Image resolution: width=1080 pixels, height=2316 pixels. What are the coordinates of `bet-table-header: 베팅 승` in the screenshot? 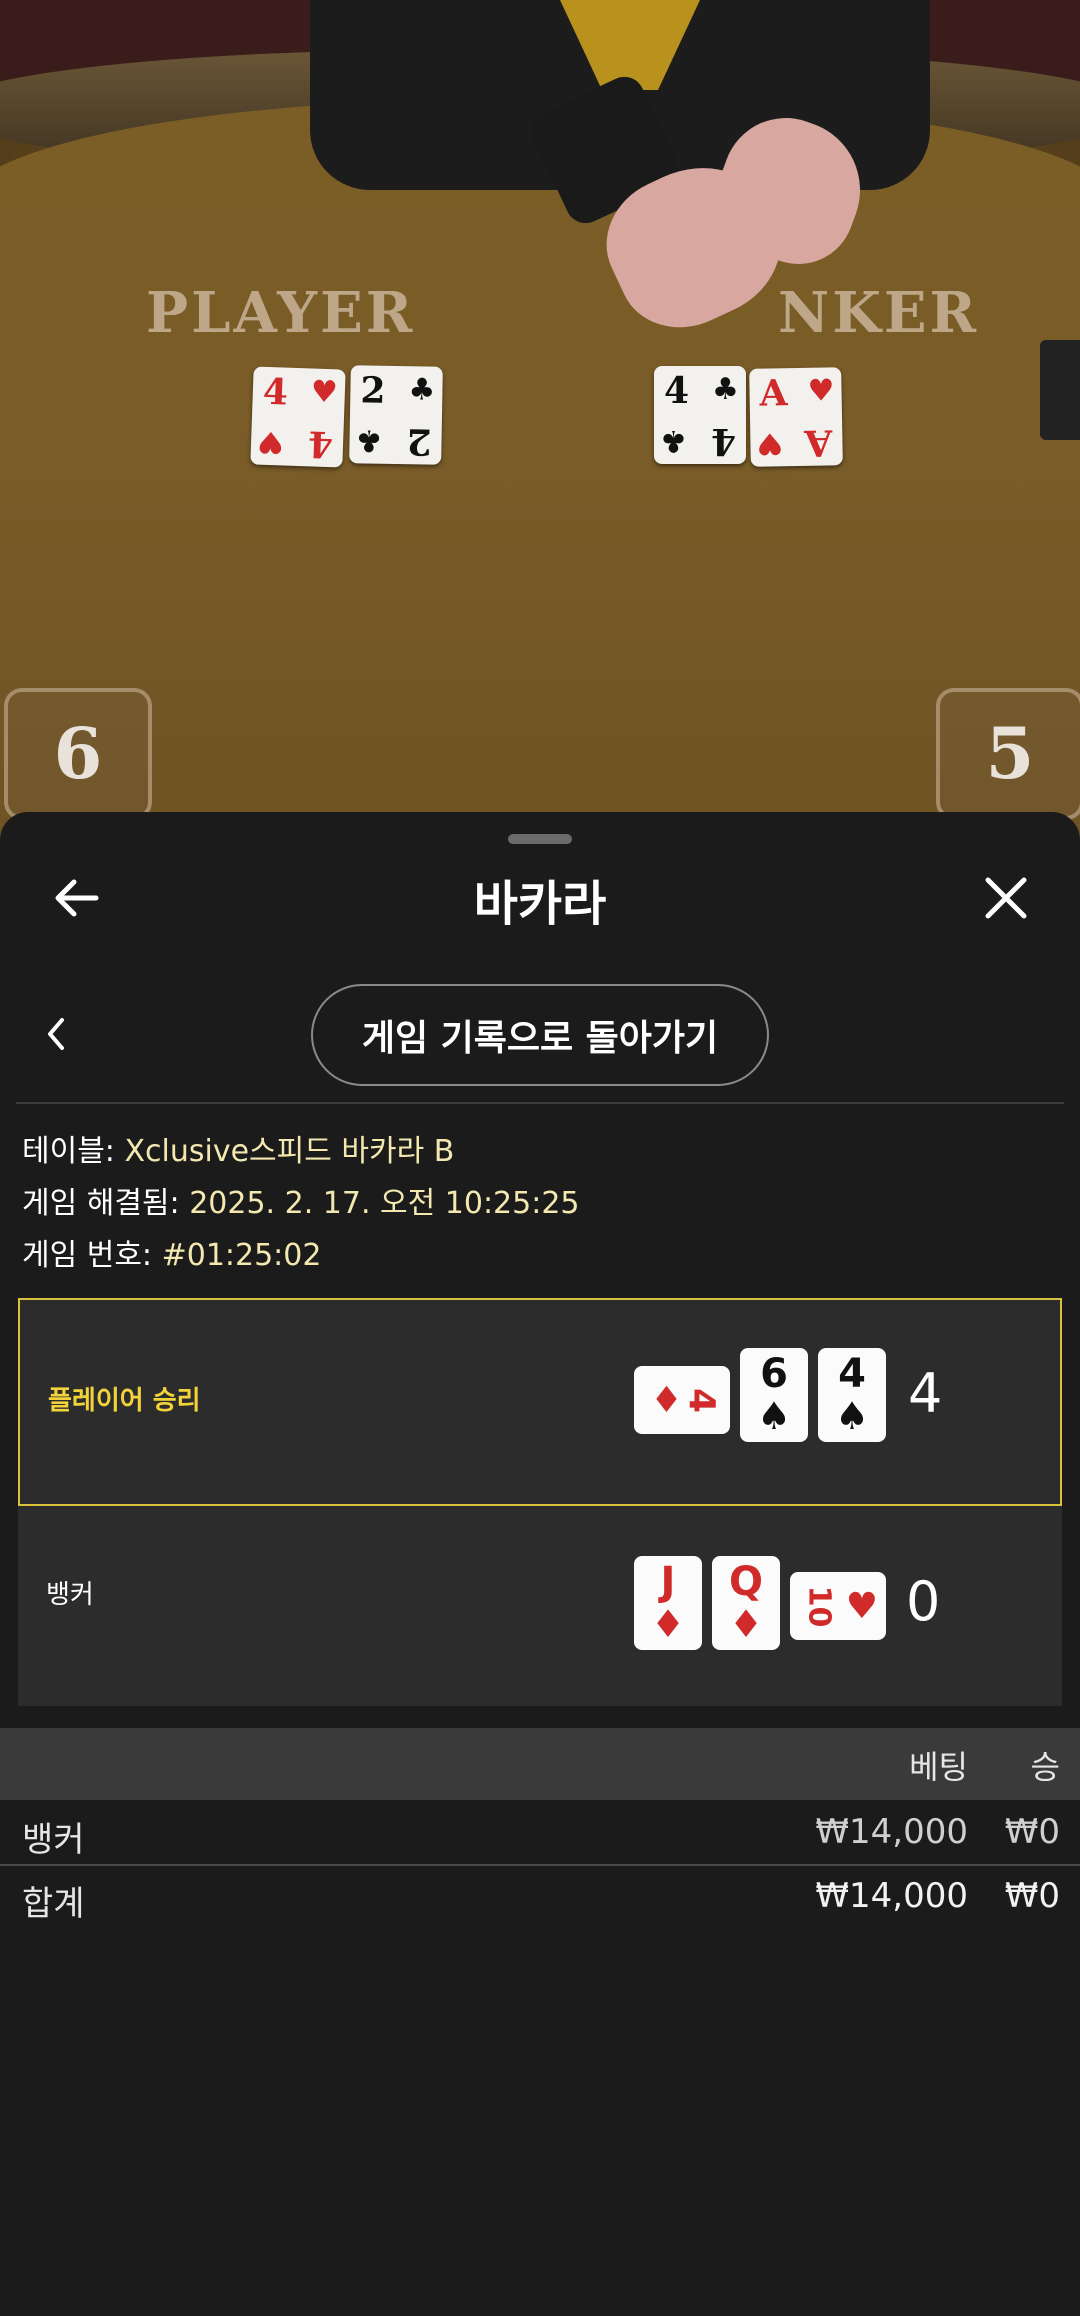 It's located at (540, 1764).